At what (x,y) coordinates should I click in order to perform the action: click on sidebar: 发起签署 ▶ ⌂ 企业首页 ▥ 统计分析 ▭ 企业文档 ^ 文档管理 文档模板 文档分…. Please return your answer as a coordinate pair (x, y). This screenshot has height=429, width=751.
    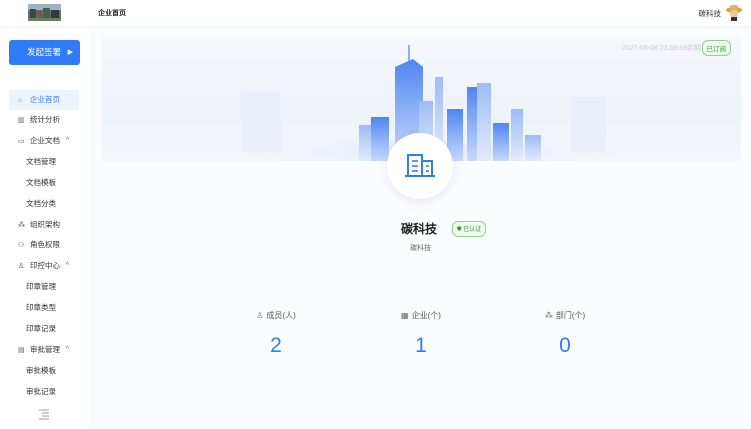
    Looking at the image, I should click on (45, 227).